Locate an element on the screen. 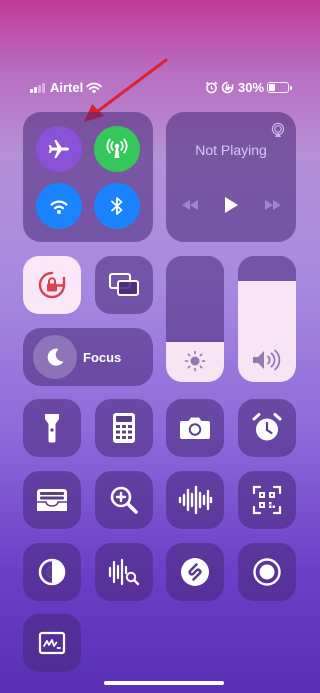  voice-memos-button is located at coordinates (195, 500).